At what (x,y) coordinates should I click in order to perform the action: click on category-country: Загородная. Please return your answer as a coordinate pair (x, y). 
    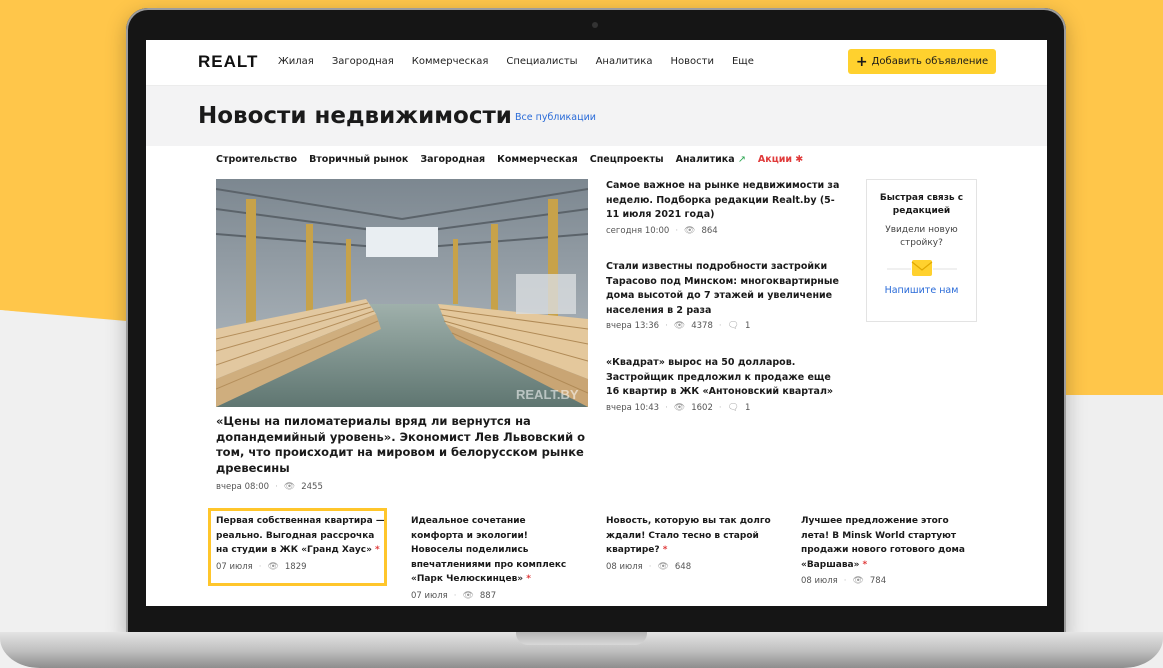
    Looking at the image, I should click on (452, 159).